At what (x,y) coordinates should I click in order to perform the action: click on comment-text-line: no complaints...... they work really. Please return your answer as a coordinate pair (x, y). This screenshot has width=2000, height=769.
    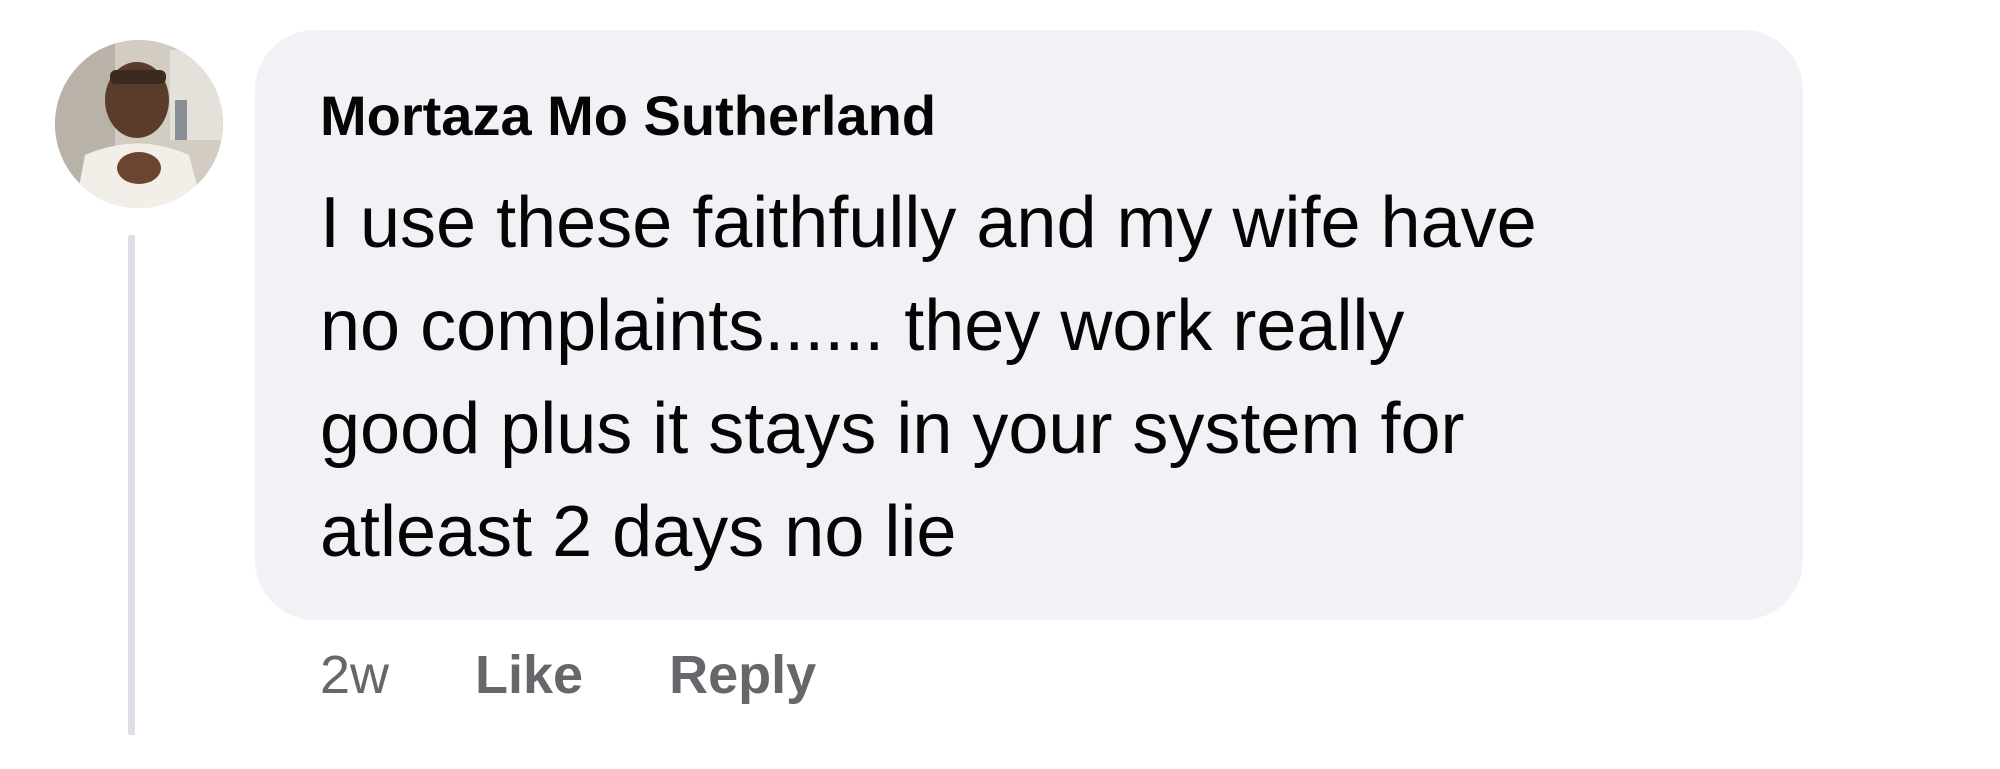
    Looking at the image, I should click on (862, 326).